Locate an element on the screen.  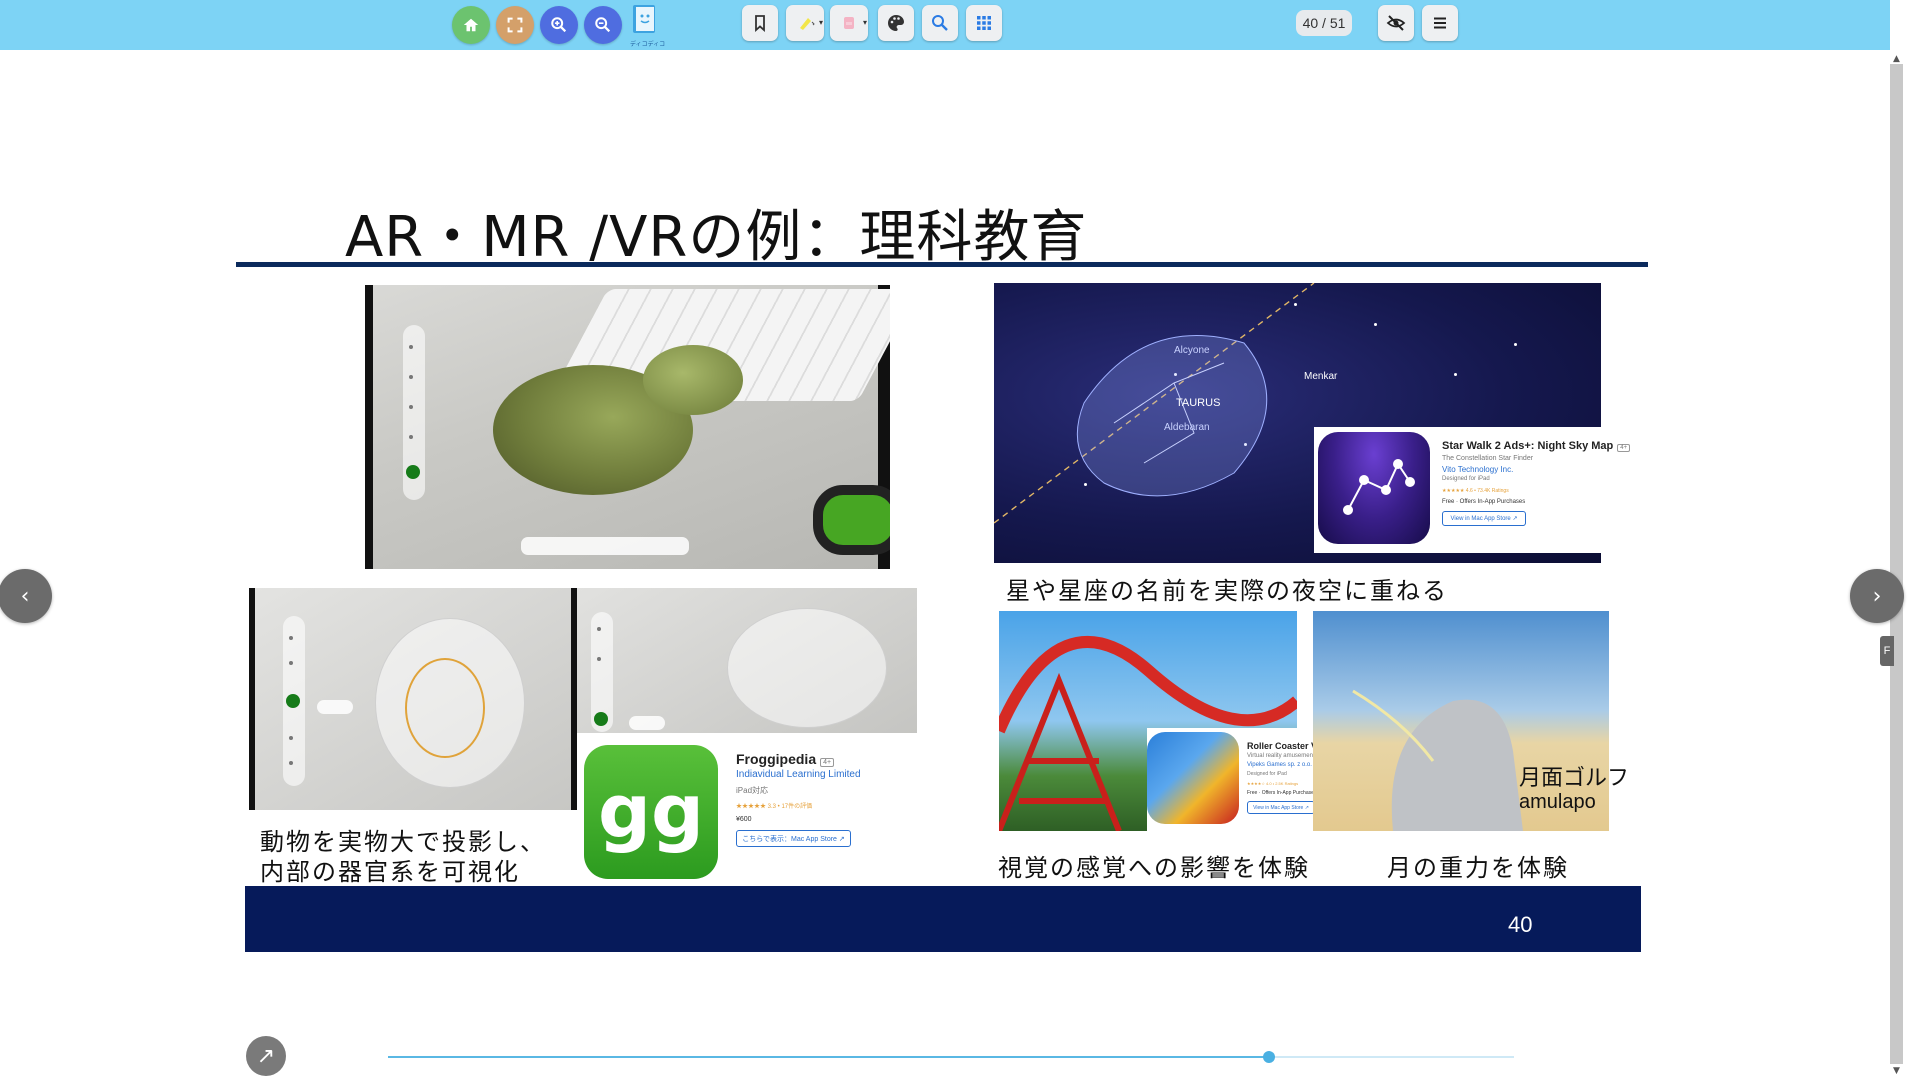
sky-label-aldebaran: Aldebaran is located at coordinates (1187, 427).